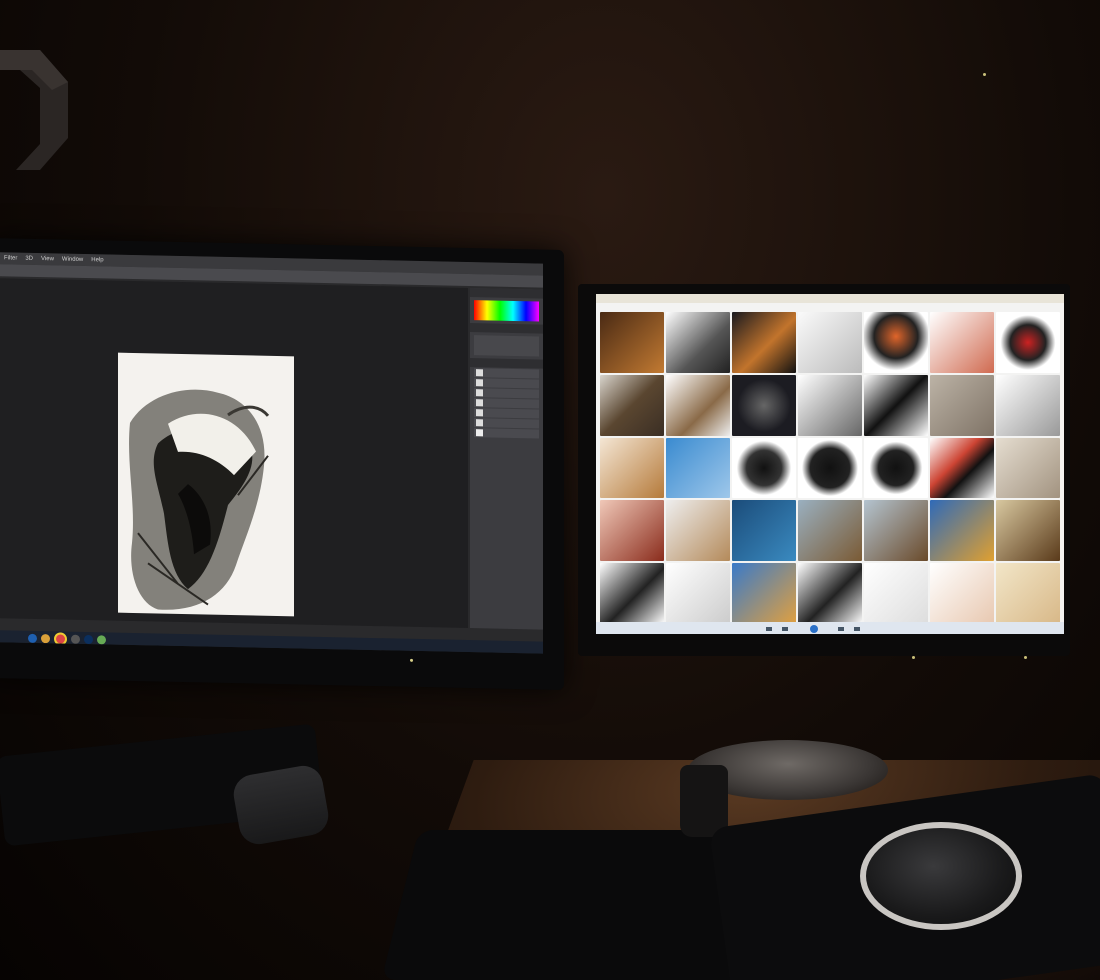 The image size is (1100, 980). Describe the element at coordinates (506, 328) in the screenshot. I see `adjustments-panel` at that location.